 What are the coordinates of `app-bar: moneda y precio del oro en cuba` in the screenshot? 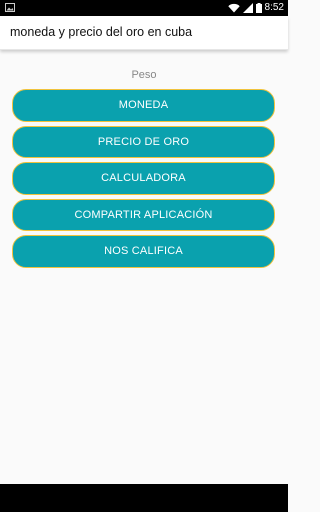 It's located at (144, 33).